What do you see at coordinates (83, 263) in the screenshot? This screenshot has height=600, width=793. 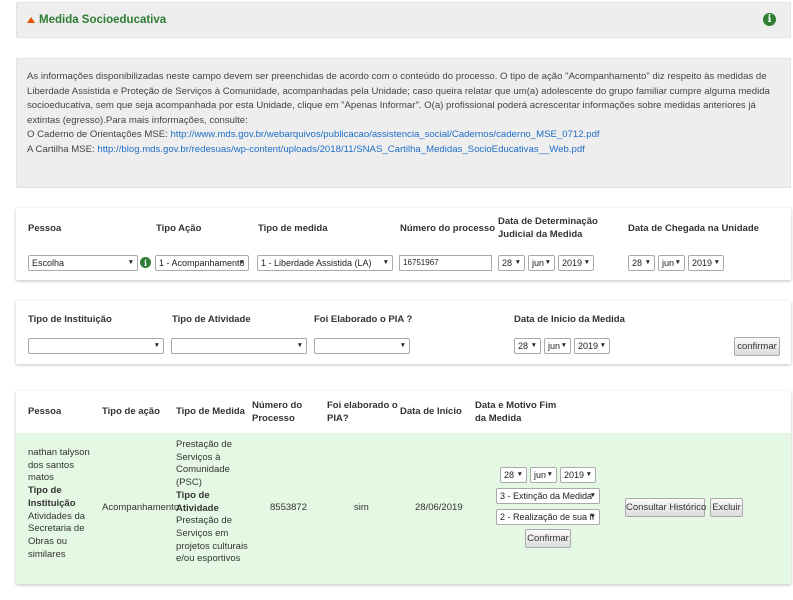 I see `pessoa-select: Escolha` at bounding box center [83, 263].